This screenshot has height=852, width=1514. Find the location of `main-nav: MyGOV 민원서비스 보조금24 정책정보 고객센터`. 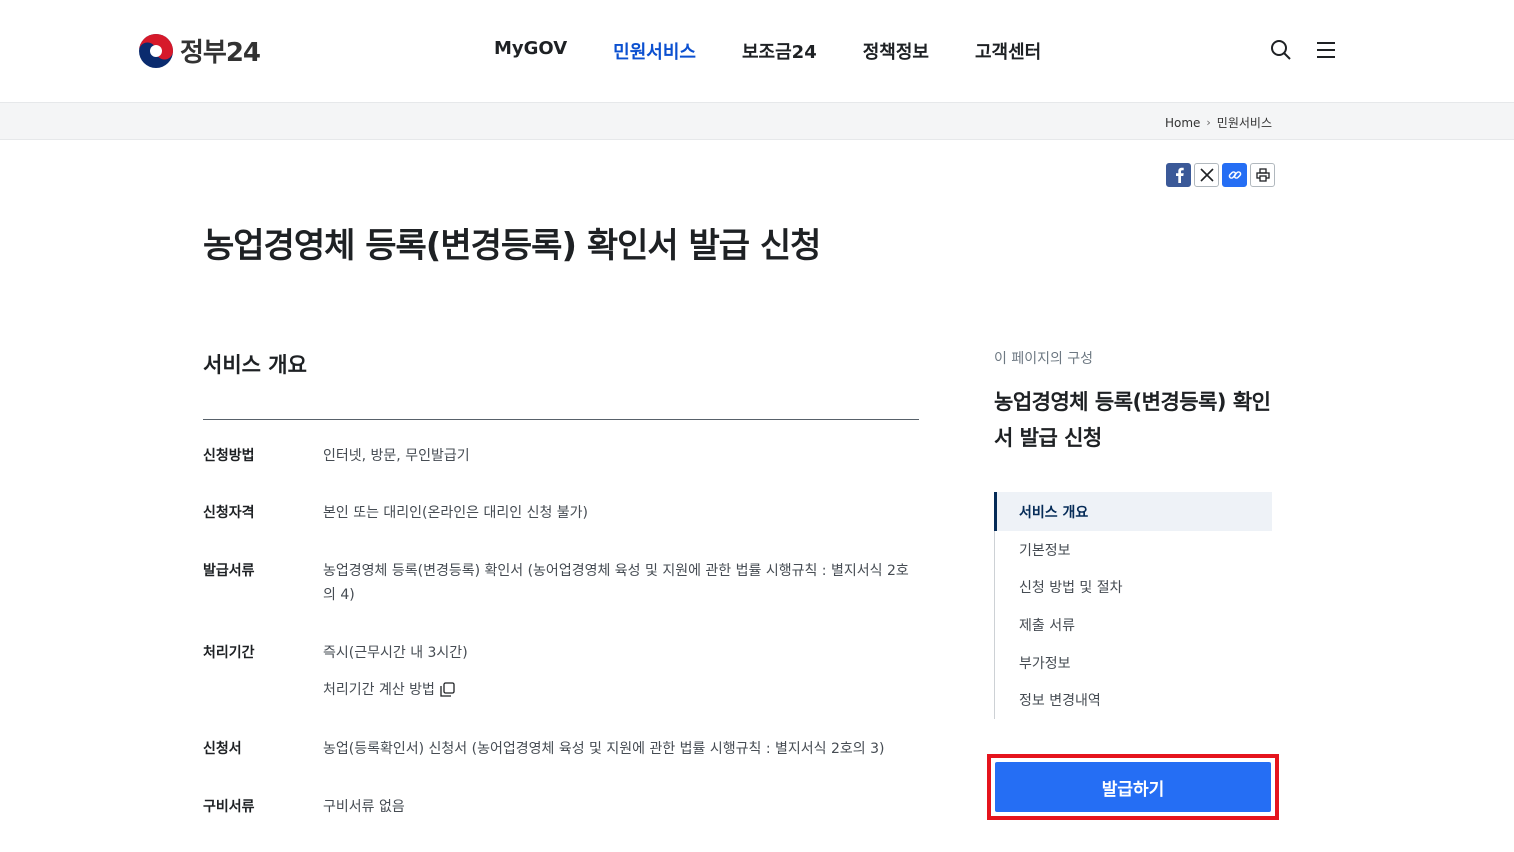

main-nav: MyGOV 민원서비스 보조금24 정책정보 고객센터 is located at coordinates (790, 51).